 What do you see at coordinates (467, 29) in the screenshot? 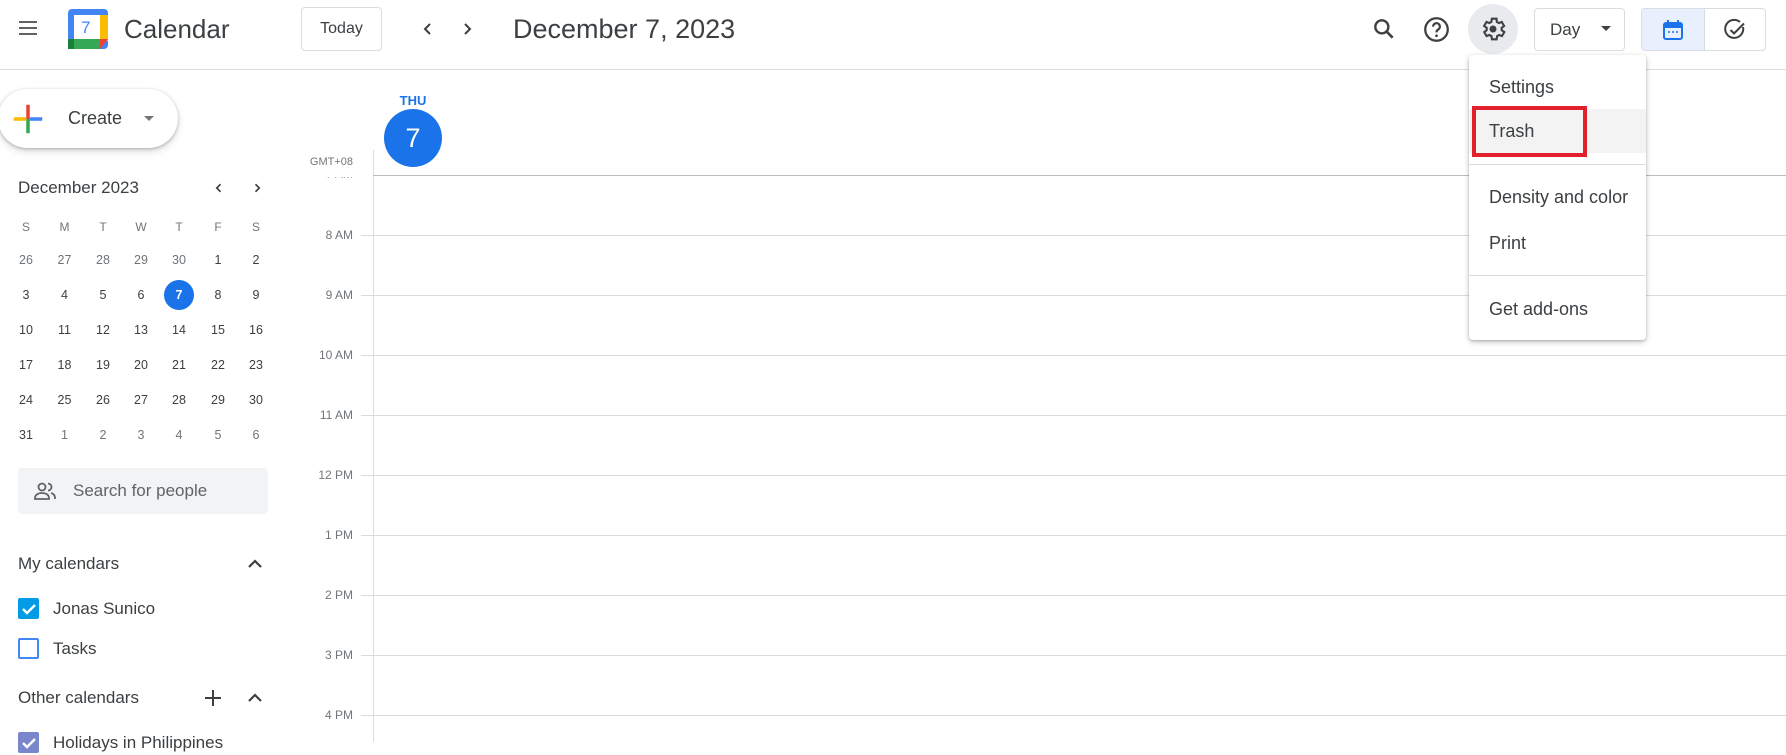
I see `next-day-button` at bounding box center [467, 29].